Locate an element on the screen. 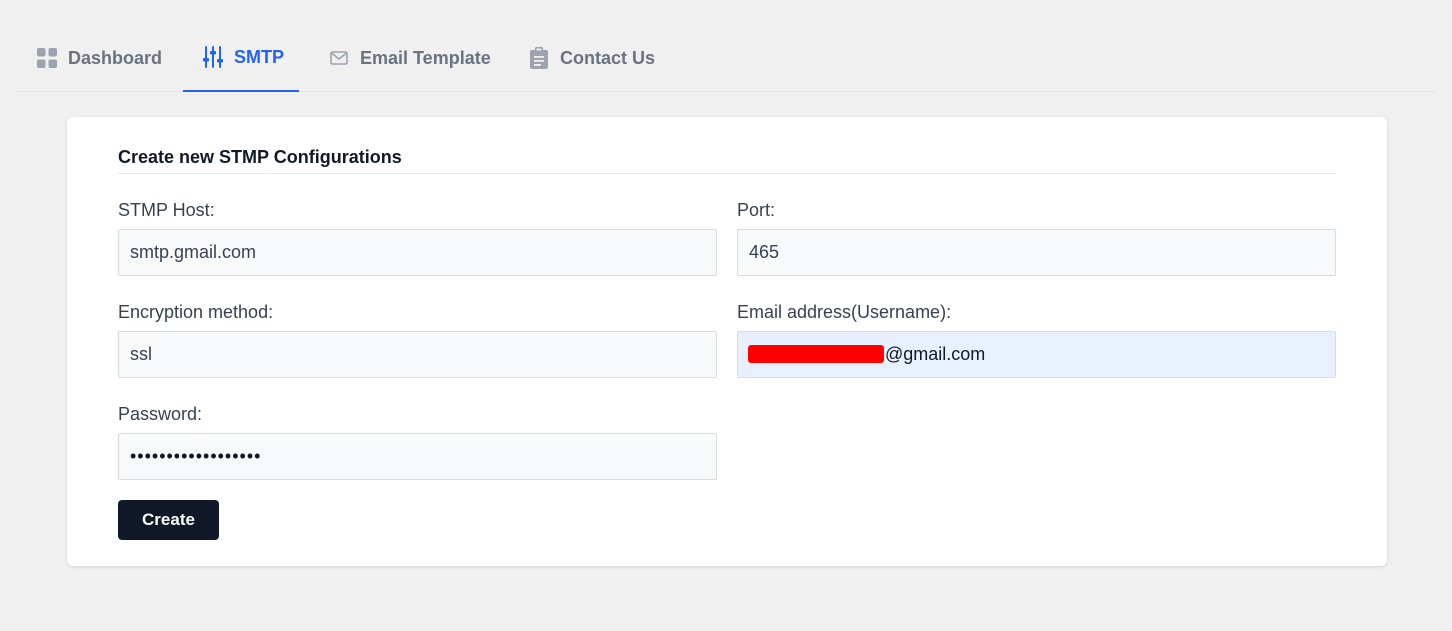 The width and height of the screenshot is (1452, 631). password-input is located at coordinates (417, 456).